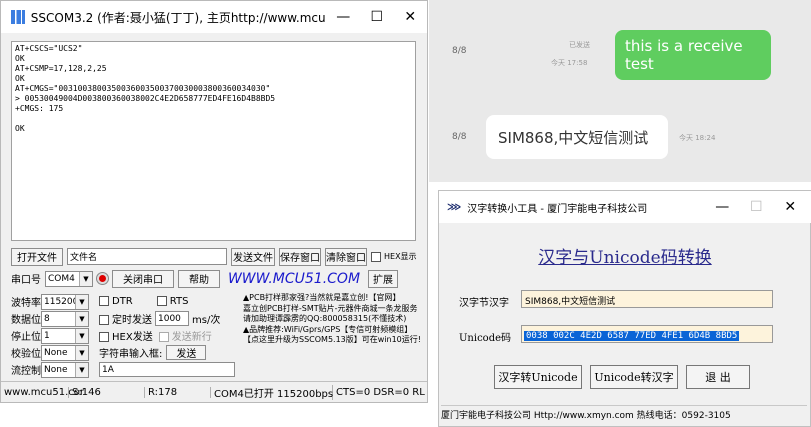  What do you see at coordinates (172, 318) in the screenshot?
I see `interval-field: 1000` at bounding box center [172, 318].